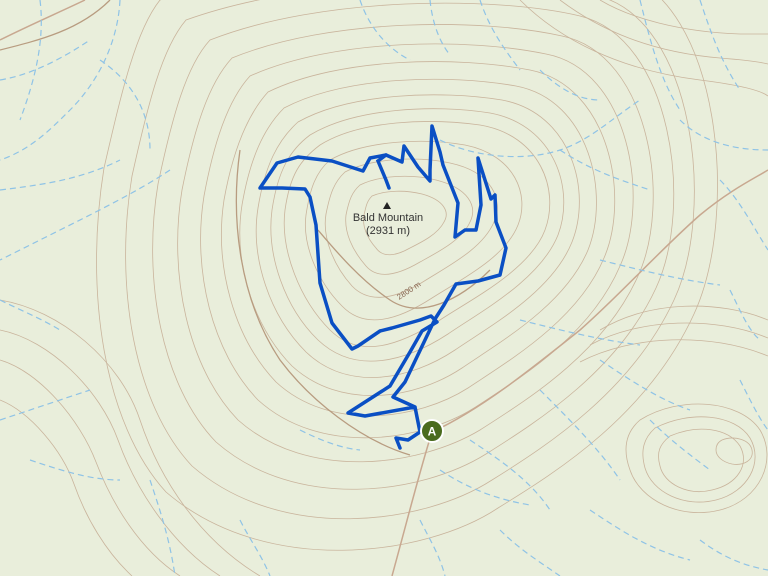 The width and height of the screenshot is (768, 576). I want to click on contour-elevation-label: 2800 m, so click(409, 290).